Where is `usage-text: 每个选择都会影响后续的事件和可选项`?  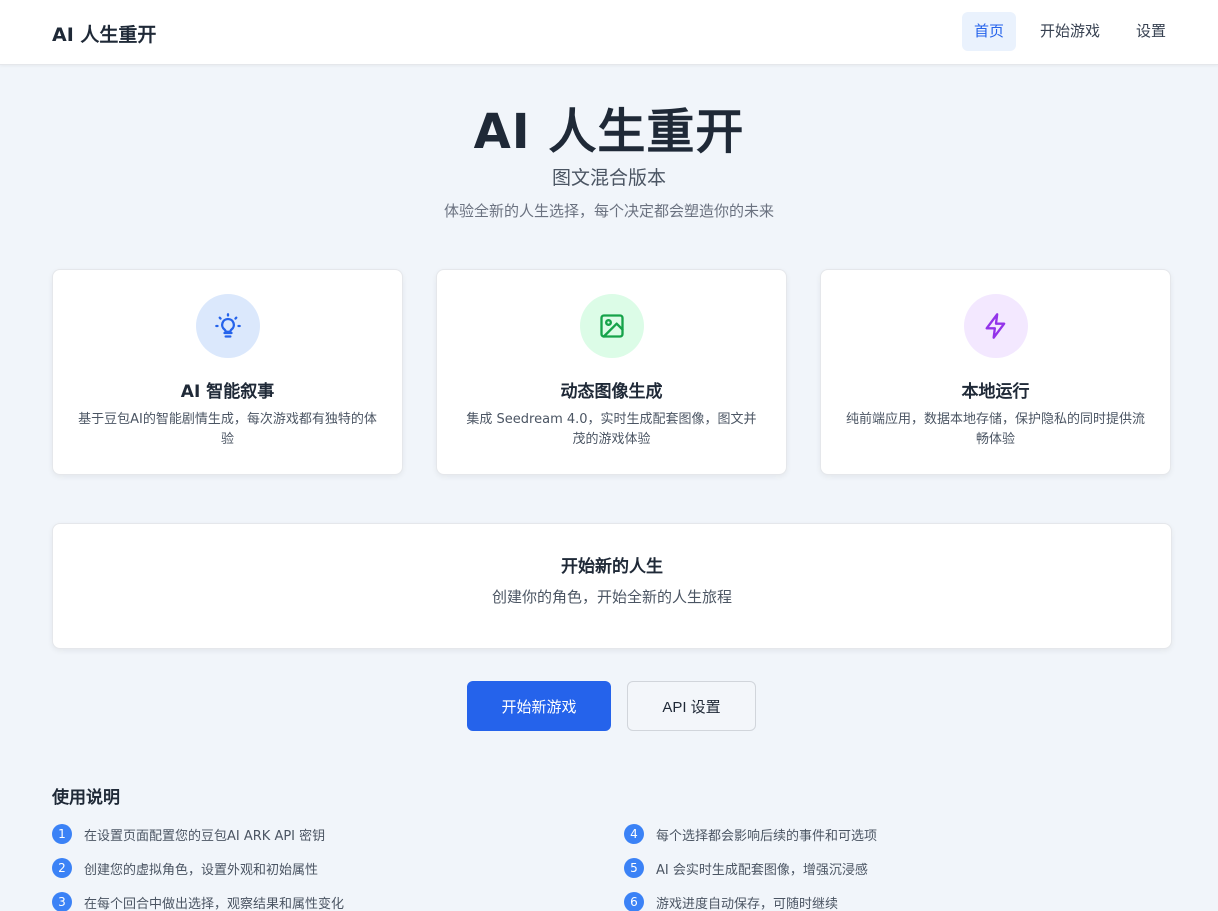 usage-text: 每个选择都会影响后续的事件和可选项 is located at coordinates (767, 836).